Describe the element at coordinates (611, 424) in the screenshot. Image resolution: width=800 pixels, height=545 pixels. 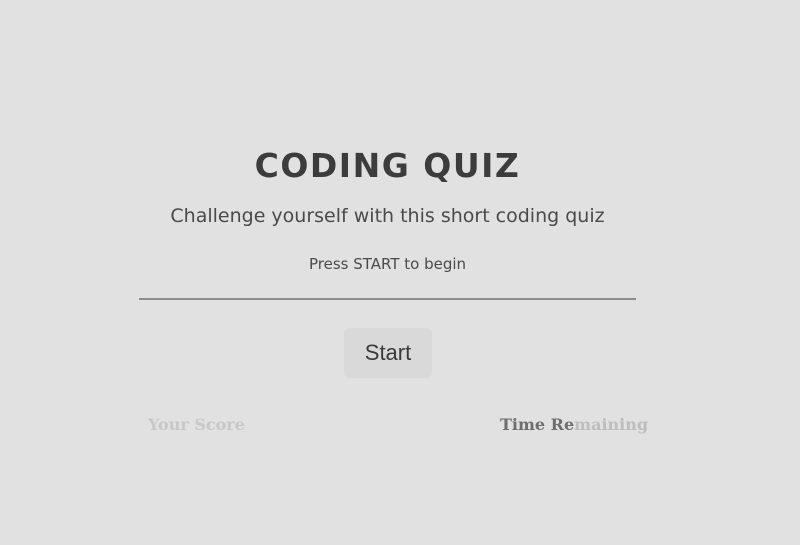
I see `time-label-part-faded: maining` at that location.